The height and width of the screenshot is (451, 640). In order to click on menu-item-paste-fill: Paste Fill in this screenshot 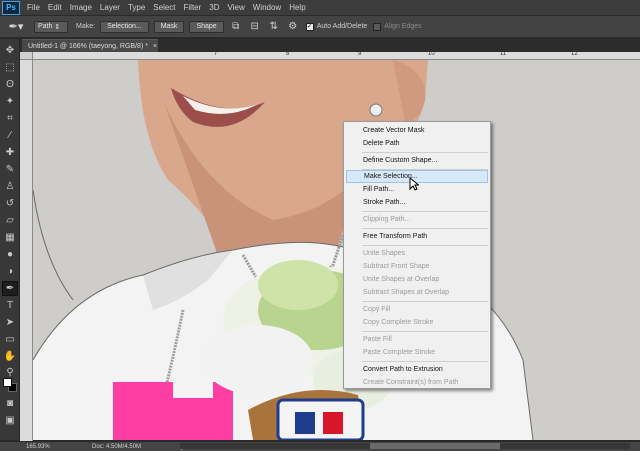, I will do `click(377, 339)`.